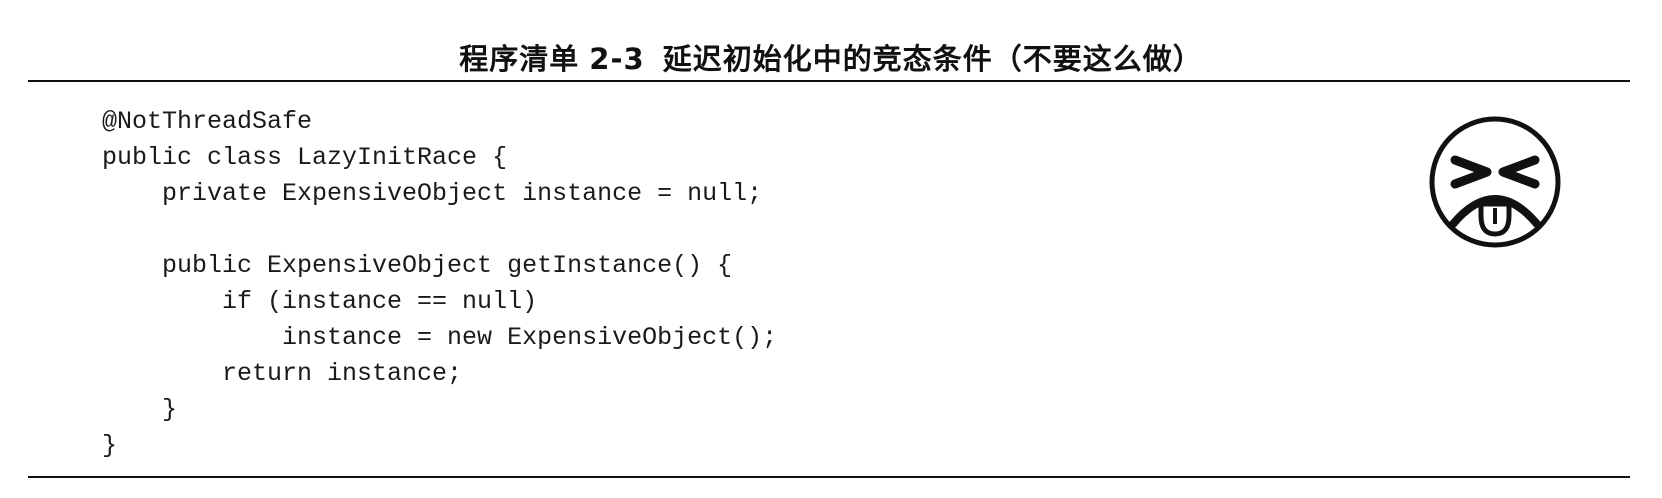 Image resolution: width=1662 pixels, height=498 pixels. I want to click on code-line: @NotThreadSafe, so click(207, 121).